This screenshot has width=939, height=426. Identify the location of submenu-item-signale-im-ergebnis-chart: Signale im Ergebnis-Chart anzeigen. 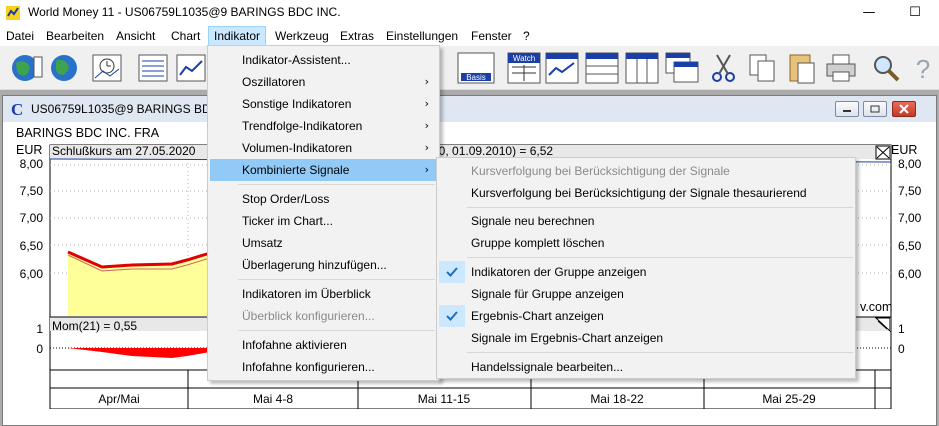
(646, 338).